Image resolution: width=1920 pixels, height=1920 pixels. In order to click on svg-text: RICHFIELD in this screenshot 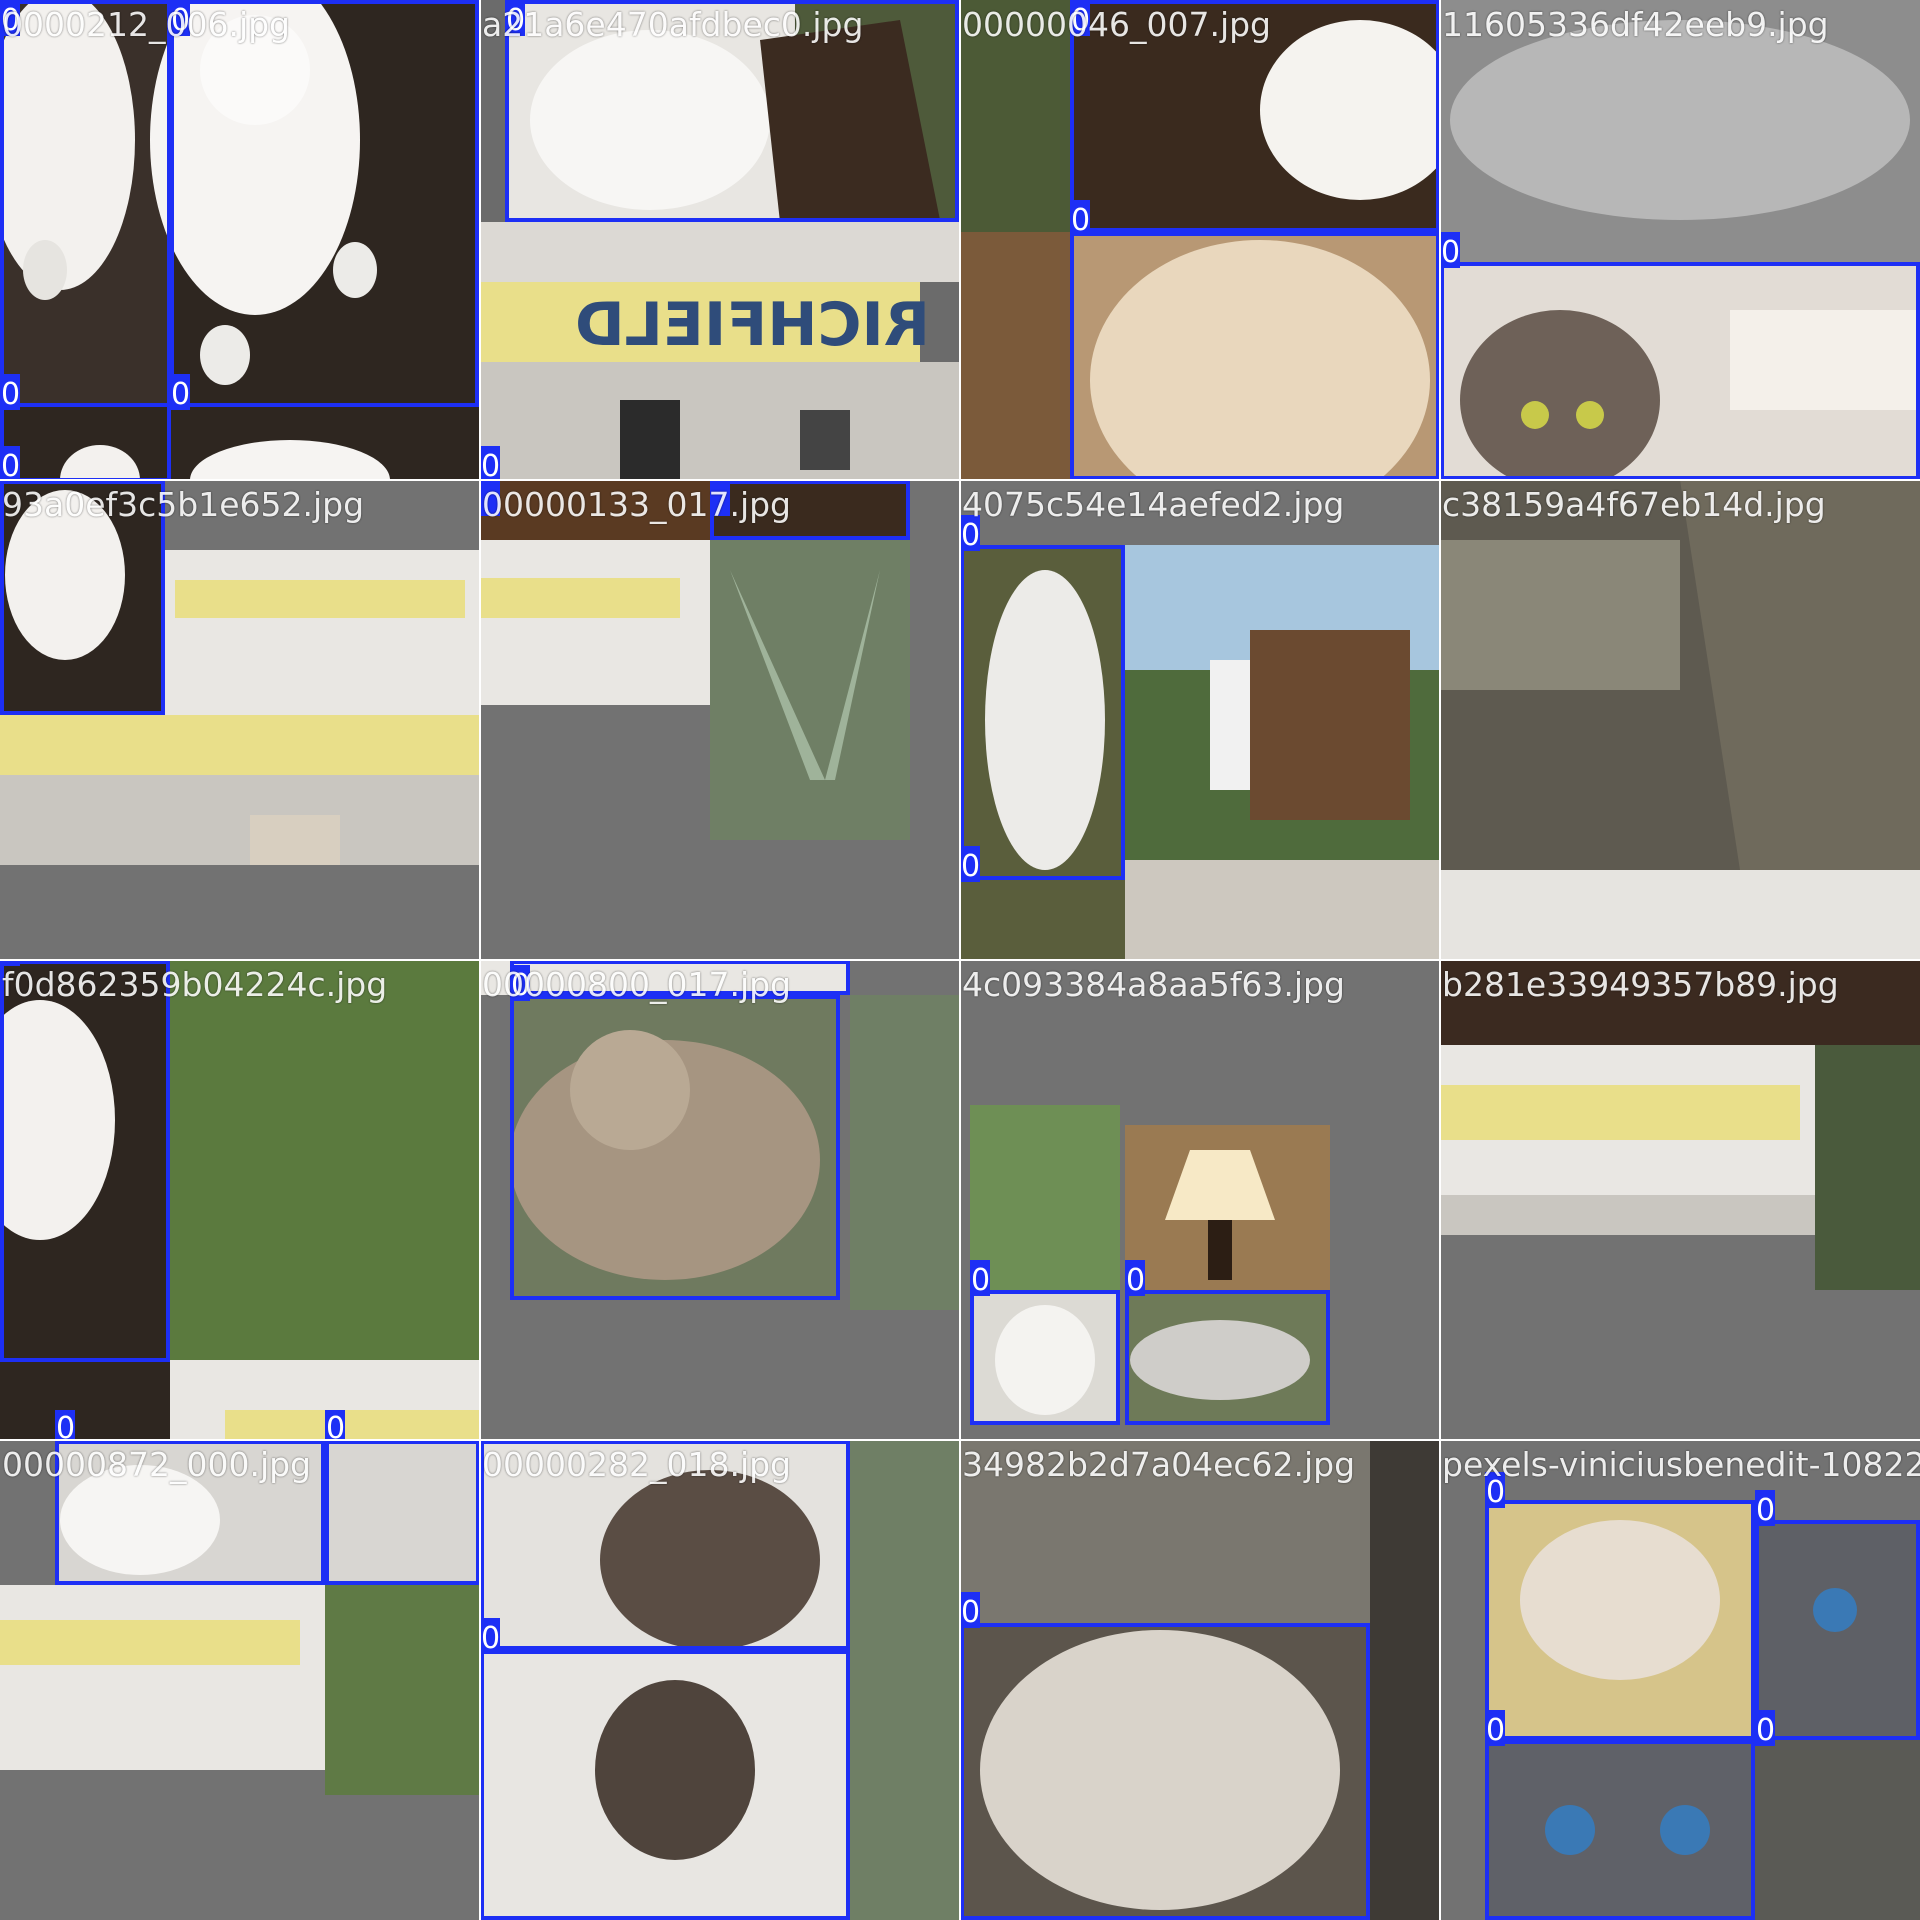, I will do `click(752, 325)`.